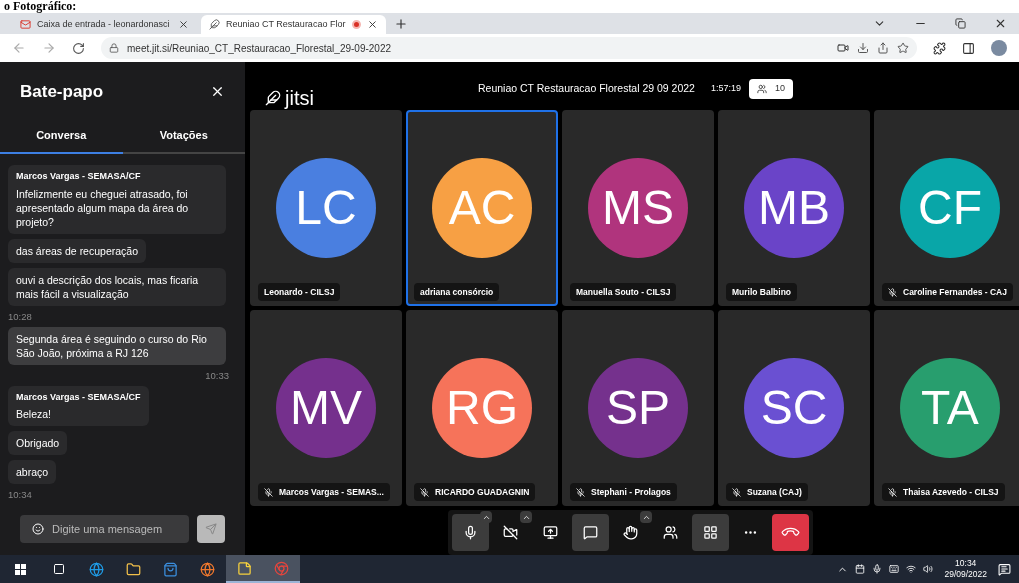  What do you see at coordinates (509, 48) in the screenshot?
I see `address-bar: meet.jit.si/Reuniao_CT_Restauracao_Florestal_29-09-2022` at bounding box center [509, 48].